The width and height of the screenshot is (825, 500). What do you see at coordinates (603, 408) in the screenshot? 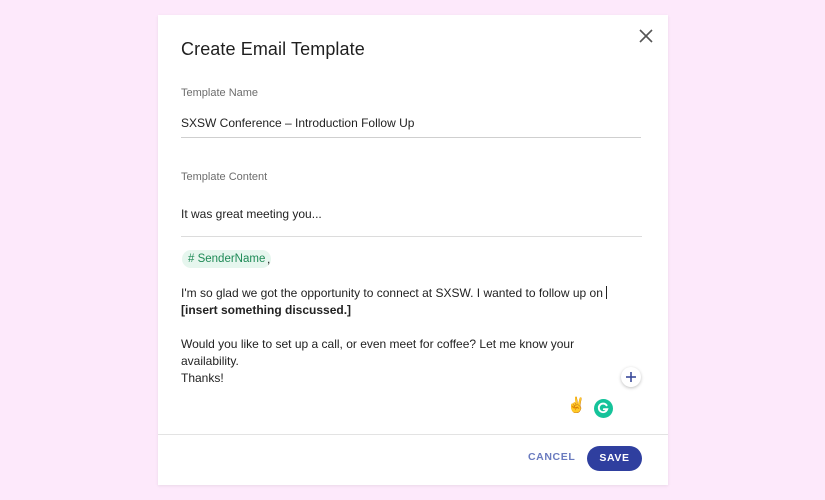
I see `grammarly-icon` at bounding box center [603, 408].